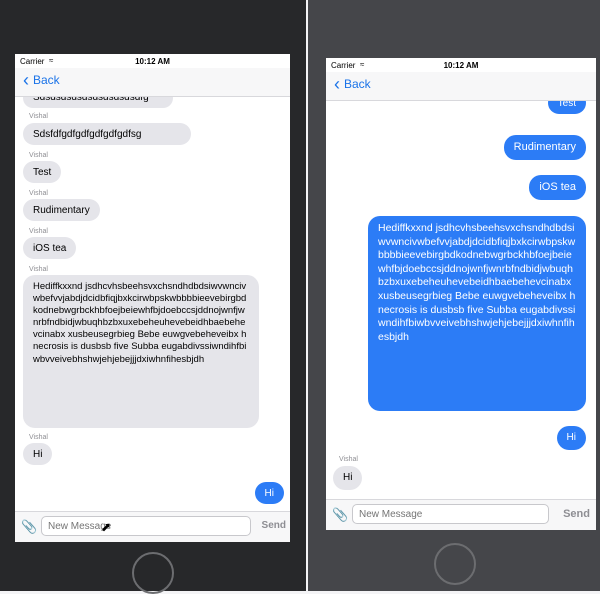 This screenshot has width=600, height=594. What do you see at coordinates (106, 527) in the screenshot?
I see `mouse-pointer-icon: ⬈` at bounding box center [106, 527].